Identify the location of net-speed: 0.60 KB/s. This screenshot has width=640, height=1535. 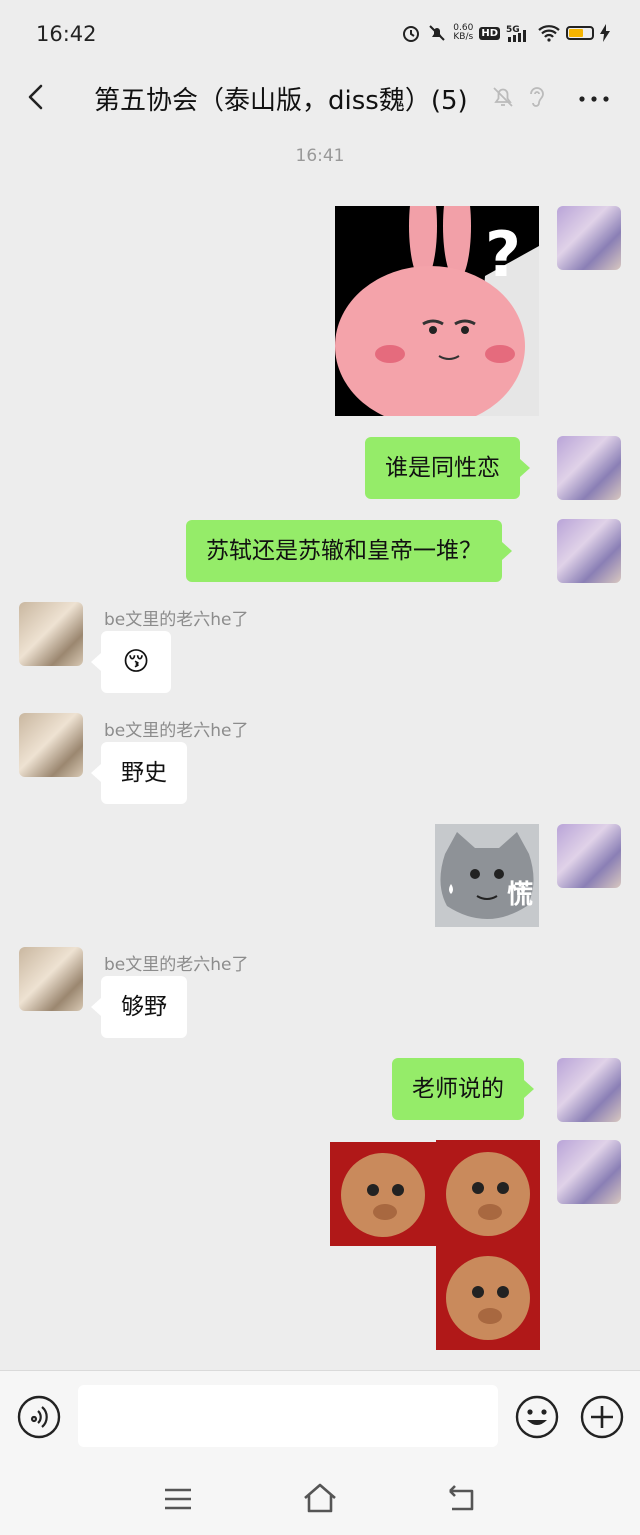
(463, 32).